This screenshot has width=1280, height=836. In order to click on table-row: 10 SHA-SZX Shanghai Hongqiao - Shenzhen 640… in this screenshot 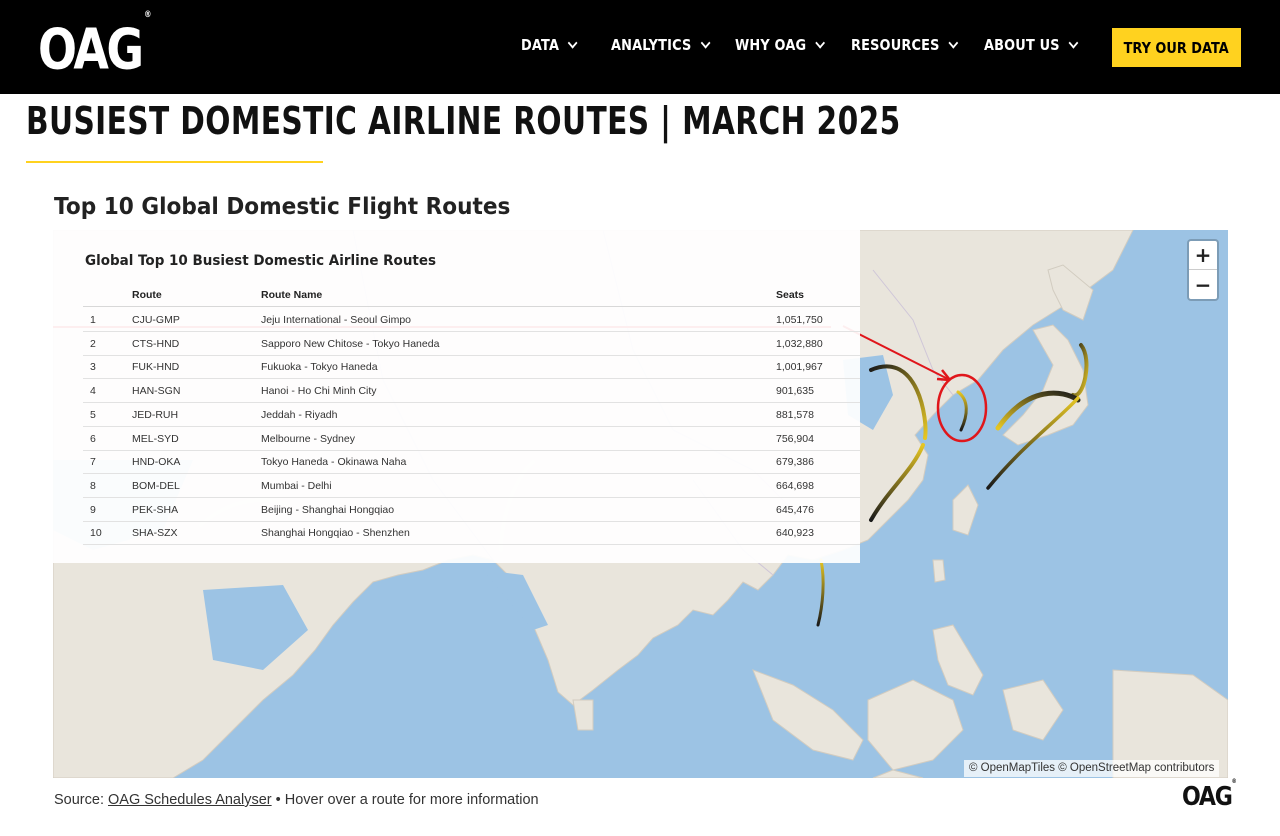, I will do `click(471, 533)`.